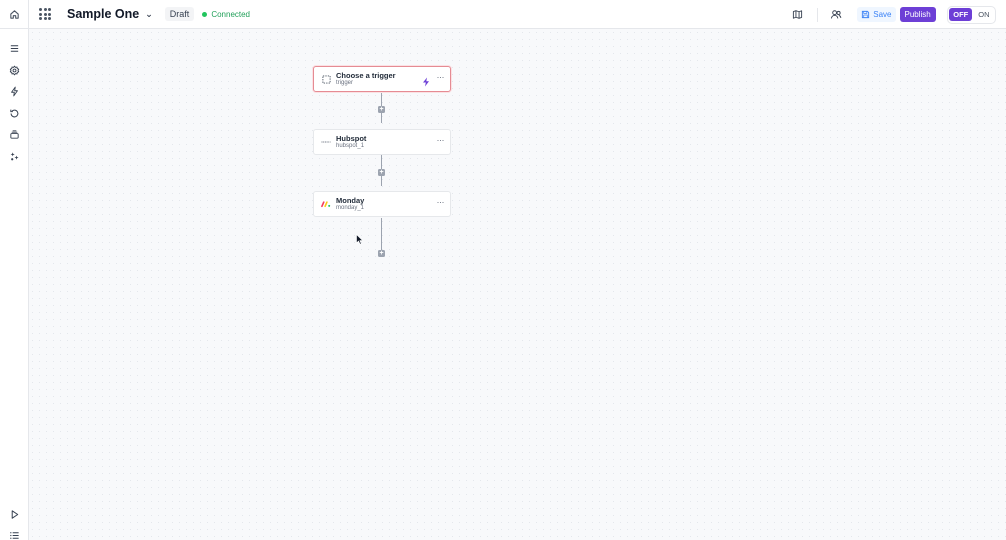 Image resolution: width=1006 pixels, height=540 pixels. I want to click on menu-icon, so click(14, 48).